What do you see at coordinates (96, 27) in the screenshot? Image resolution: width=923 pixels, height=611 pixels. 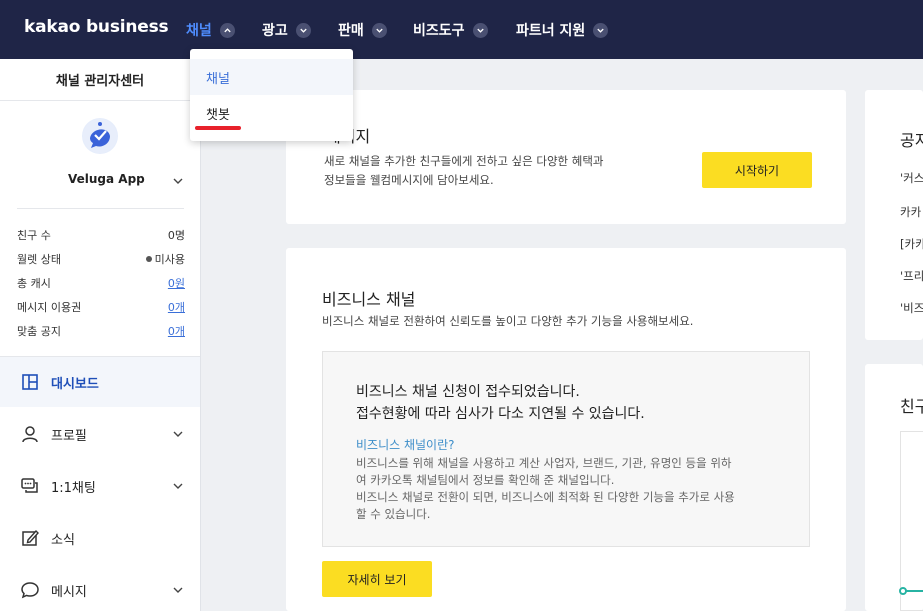 I see `kakao-business-logo: kakao business` at bounding box center [96, 27].